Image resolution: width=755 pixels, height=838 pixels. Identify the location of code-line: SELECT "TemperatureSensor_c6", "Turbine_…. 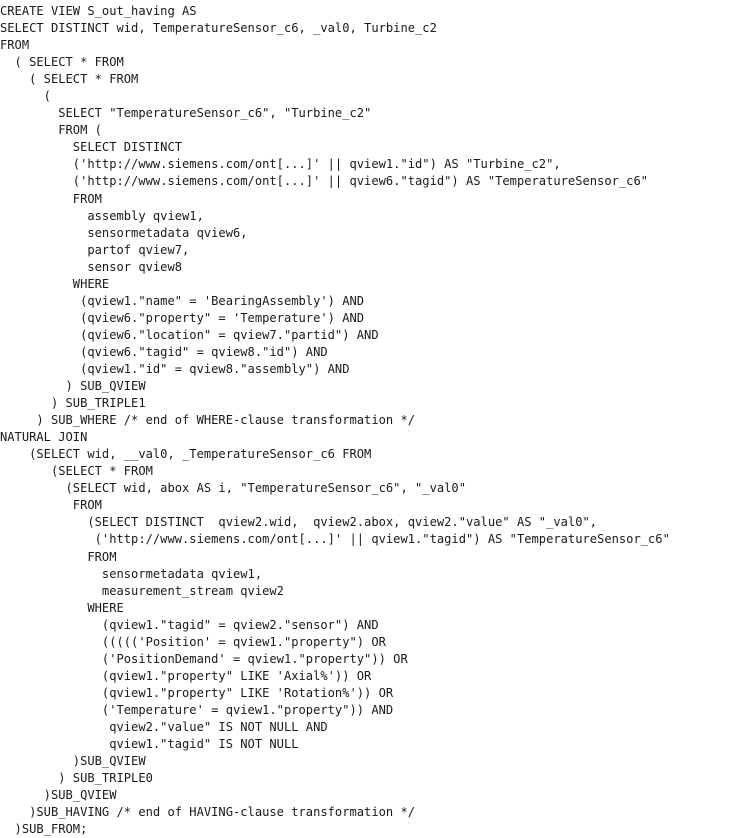
(186, 113).